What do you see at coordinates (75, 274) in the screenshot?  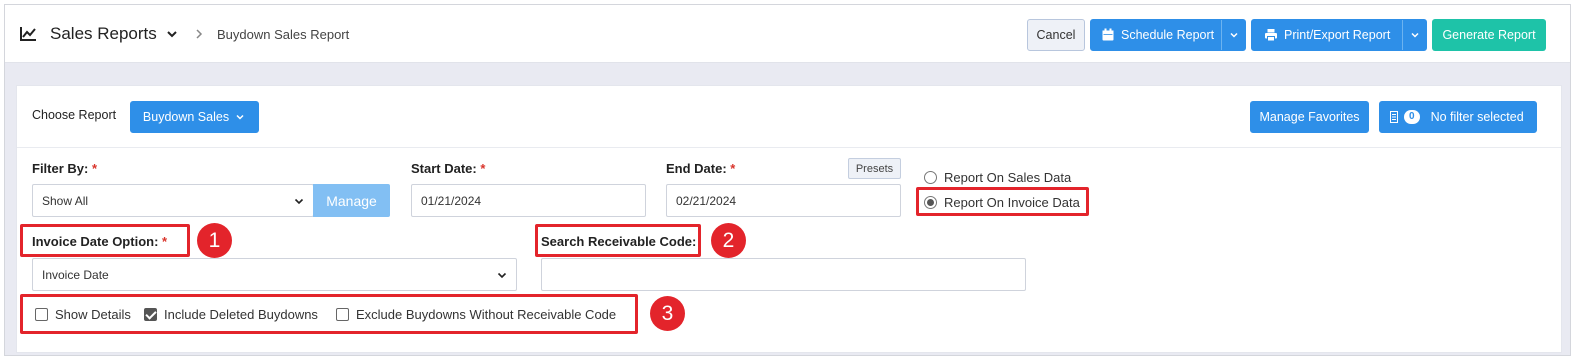 I see `invoice-date-option-value: Invoice Date` at bounding box center [75, 274].